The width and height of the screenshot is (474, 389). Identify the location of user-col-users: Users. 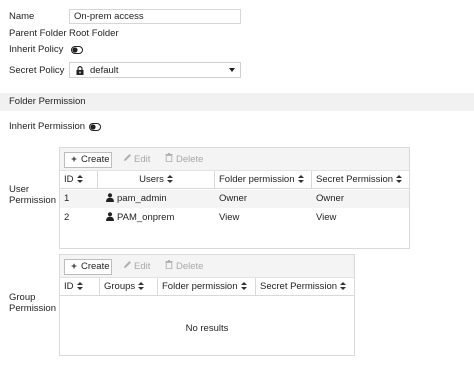
(156, 180).